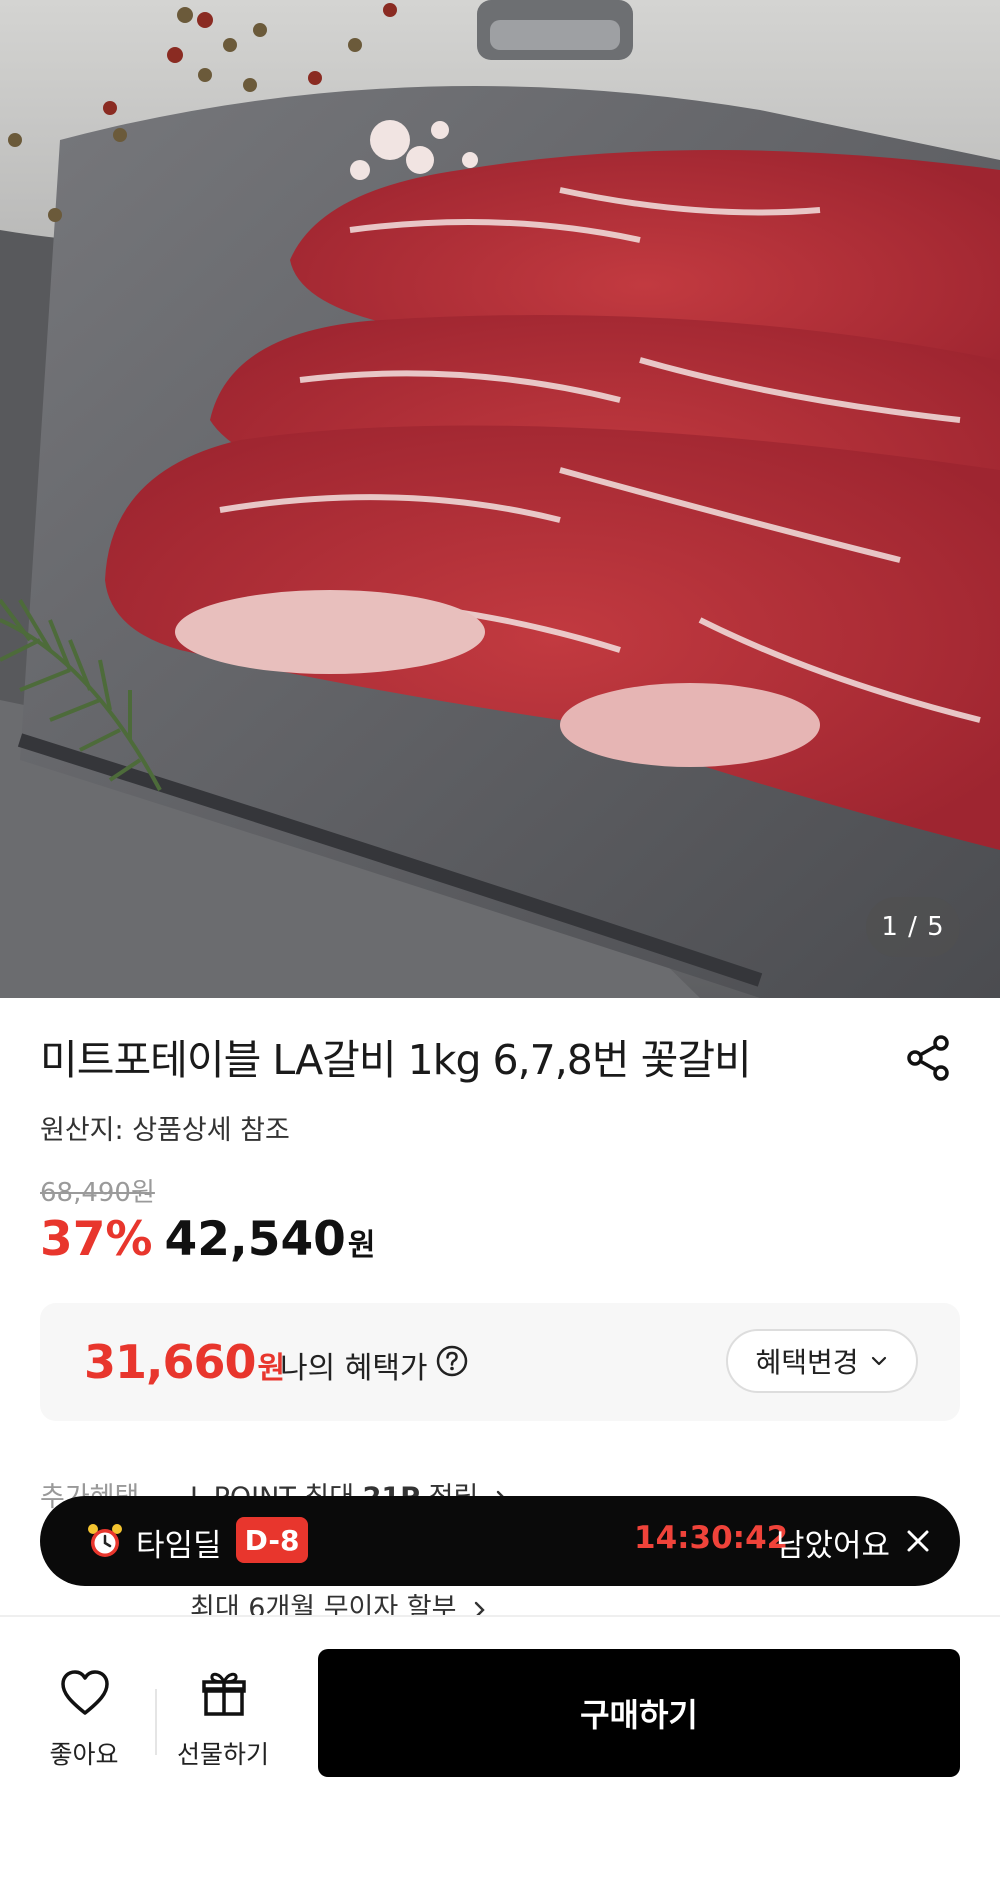 This screenshot has width=1000, height=1892. I want to click on sale-price: 42,540, so click(255, 1239).